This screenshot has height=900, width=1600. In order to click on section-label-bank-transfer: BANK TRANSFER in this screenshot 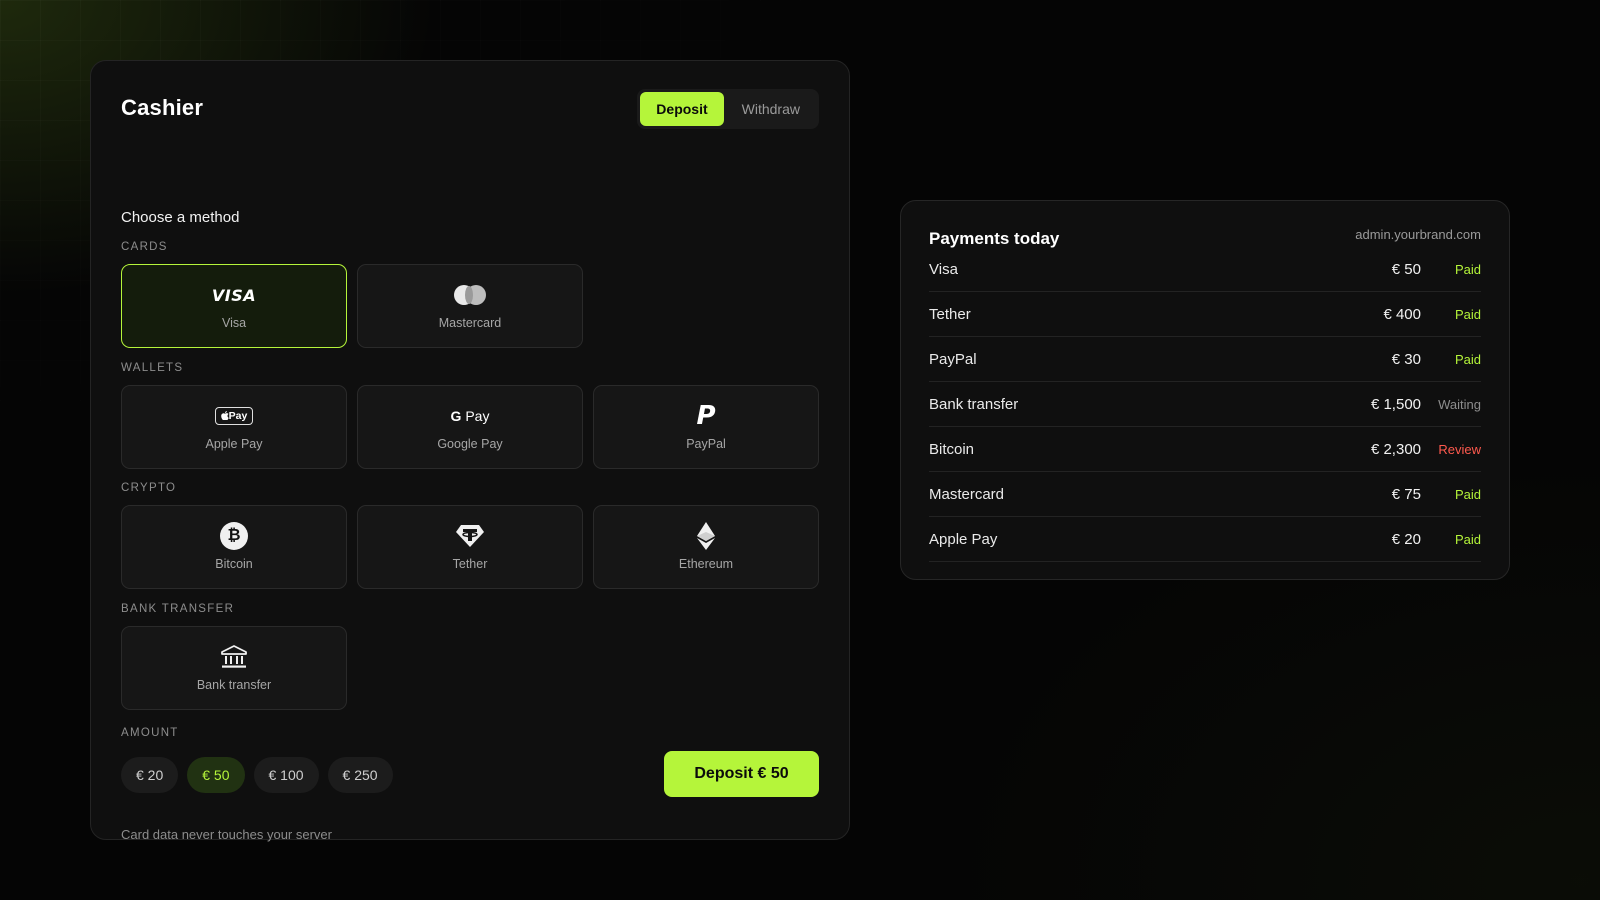, I will do `click(178, 609)`.